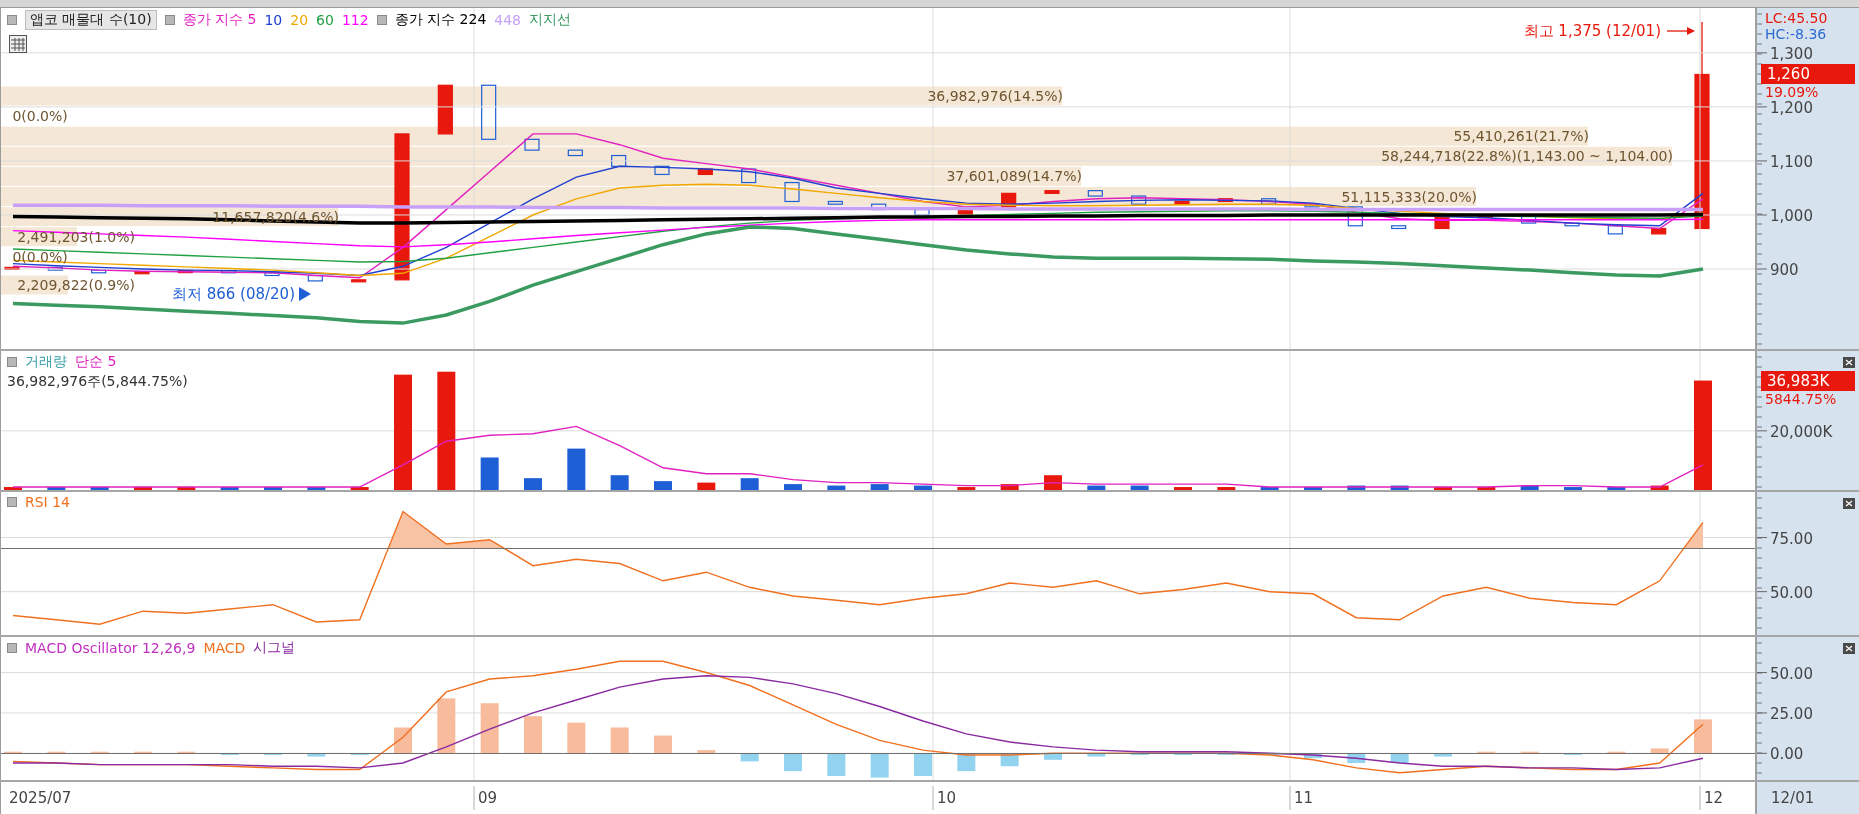 The width and height of the screenshot is (1859, 814). What do you see at coordinates (299, 20) in the screenshot?
I see `legend-label: 20` at bounding box center [299, 20].